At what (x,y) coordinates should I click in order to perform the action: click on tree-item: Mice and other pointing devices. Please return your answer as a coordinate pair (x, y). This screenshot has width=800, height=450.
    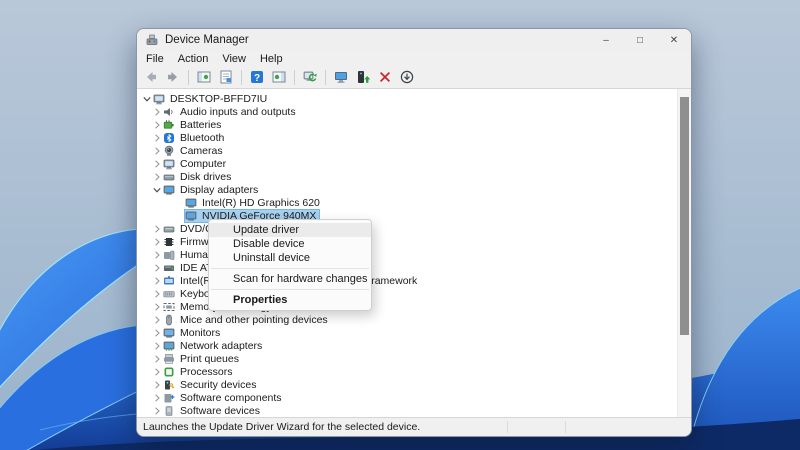
    Looking at the image, I should click on (414, 319).